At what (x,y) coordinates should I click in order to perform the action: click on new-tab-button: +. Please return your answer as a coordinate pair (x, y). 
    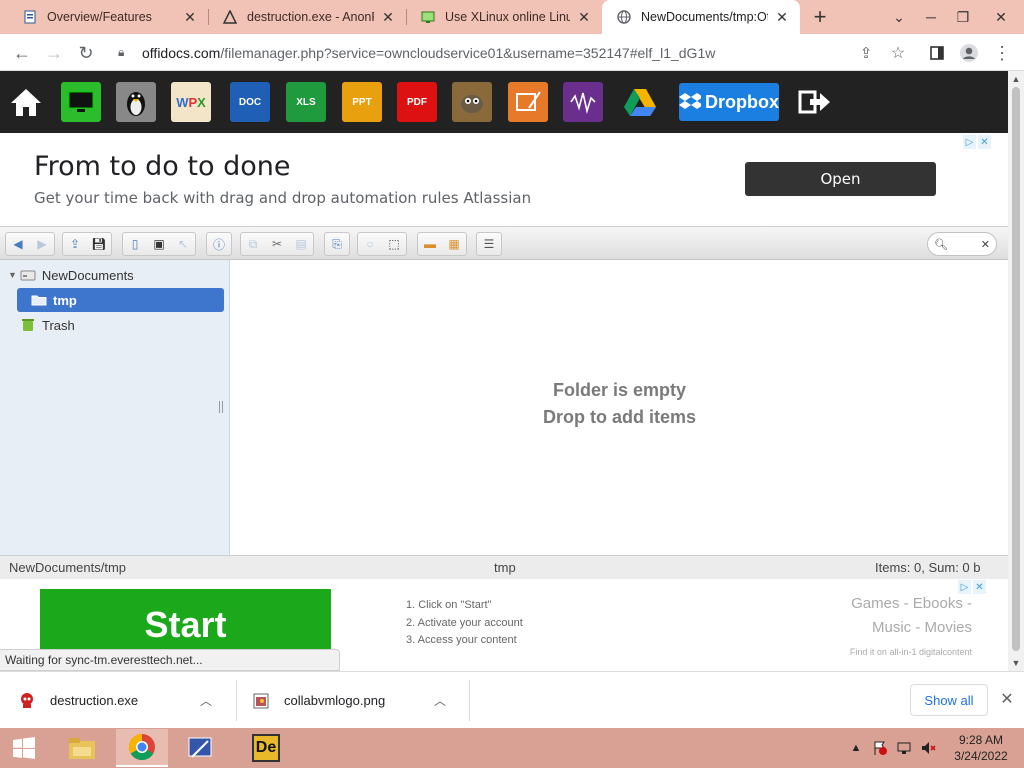
    Looking at the image, I should click on (820, 16).